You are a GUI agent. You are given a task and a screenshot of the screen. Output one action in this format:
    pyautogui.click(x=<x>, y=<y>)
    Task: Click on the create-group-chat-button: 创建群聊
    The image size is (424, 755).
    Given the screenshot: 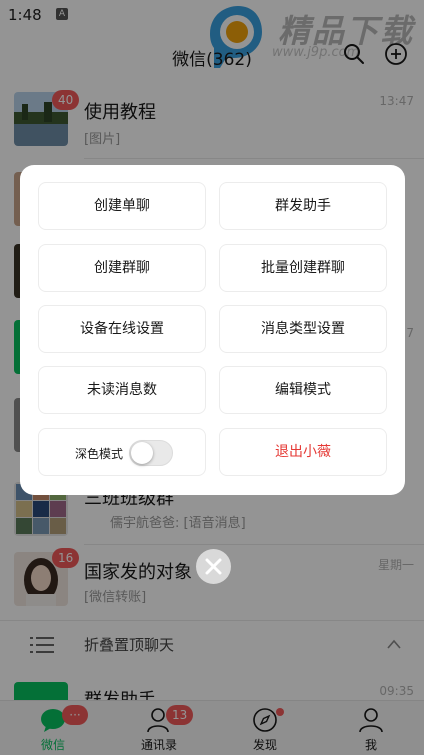 What is the action you would take?
    pyautogui.click(x=122, y=268)
    